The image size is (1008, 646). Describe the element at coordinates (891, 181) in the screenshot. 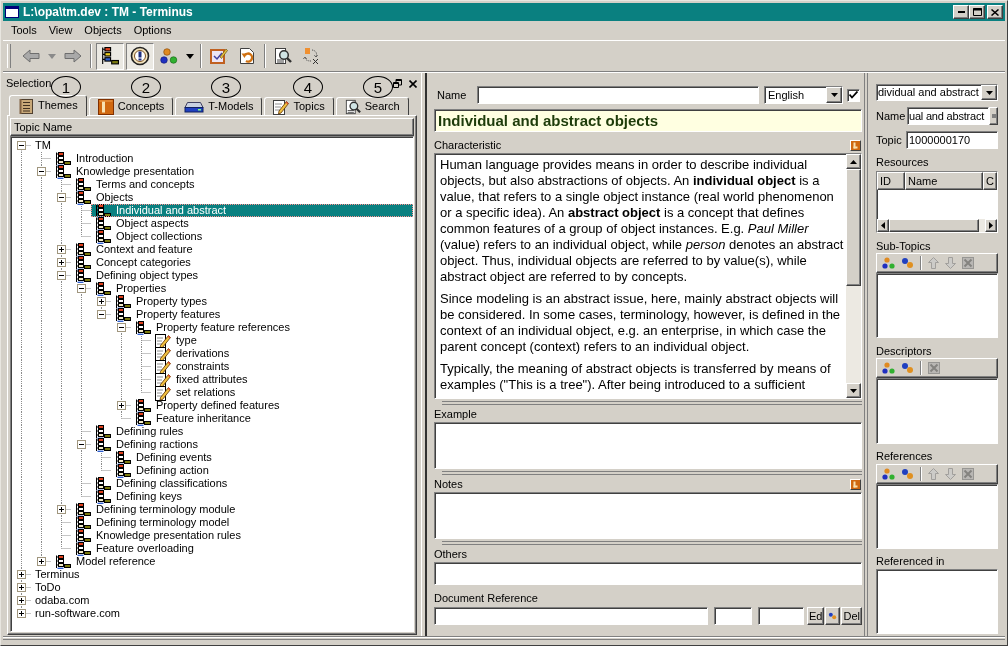

I see `column-header: ID` at that location.